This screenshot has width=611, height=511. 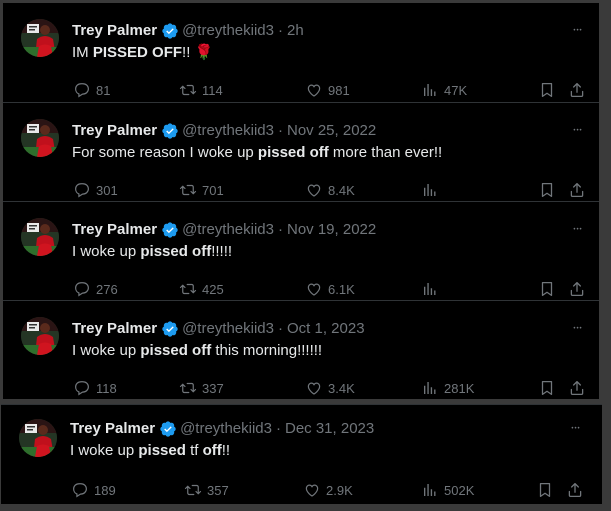 I want to click on timestamp: 2h, so click(x=295, y=31).